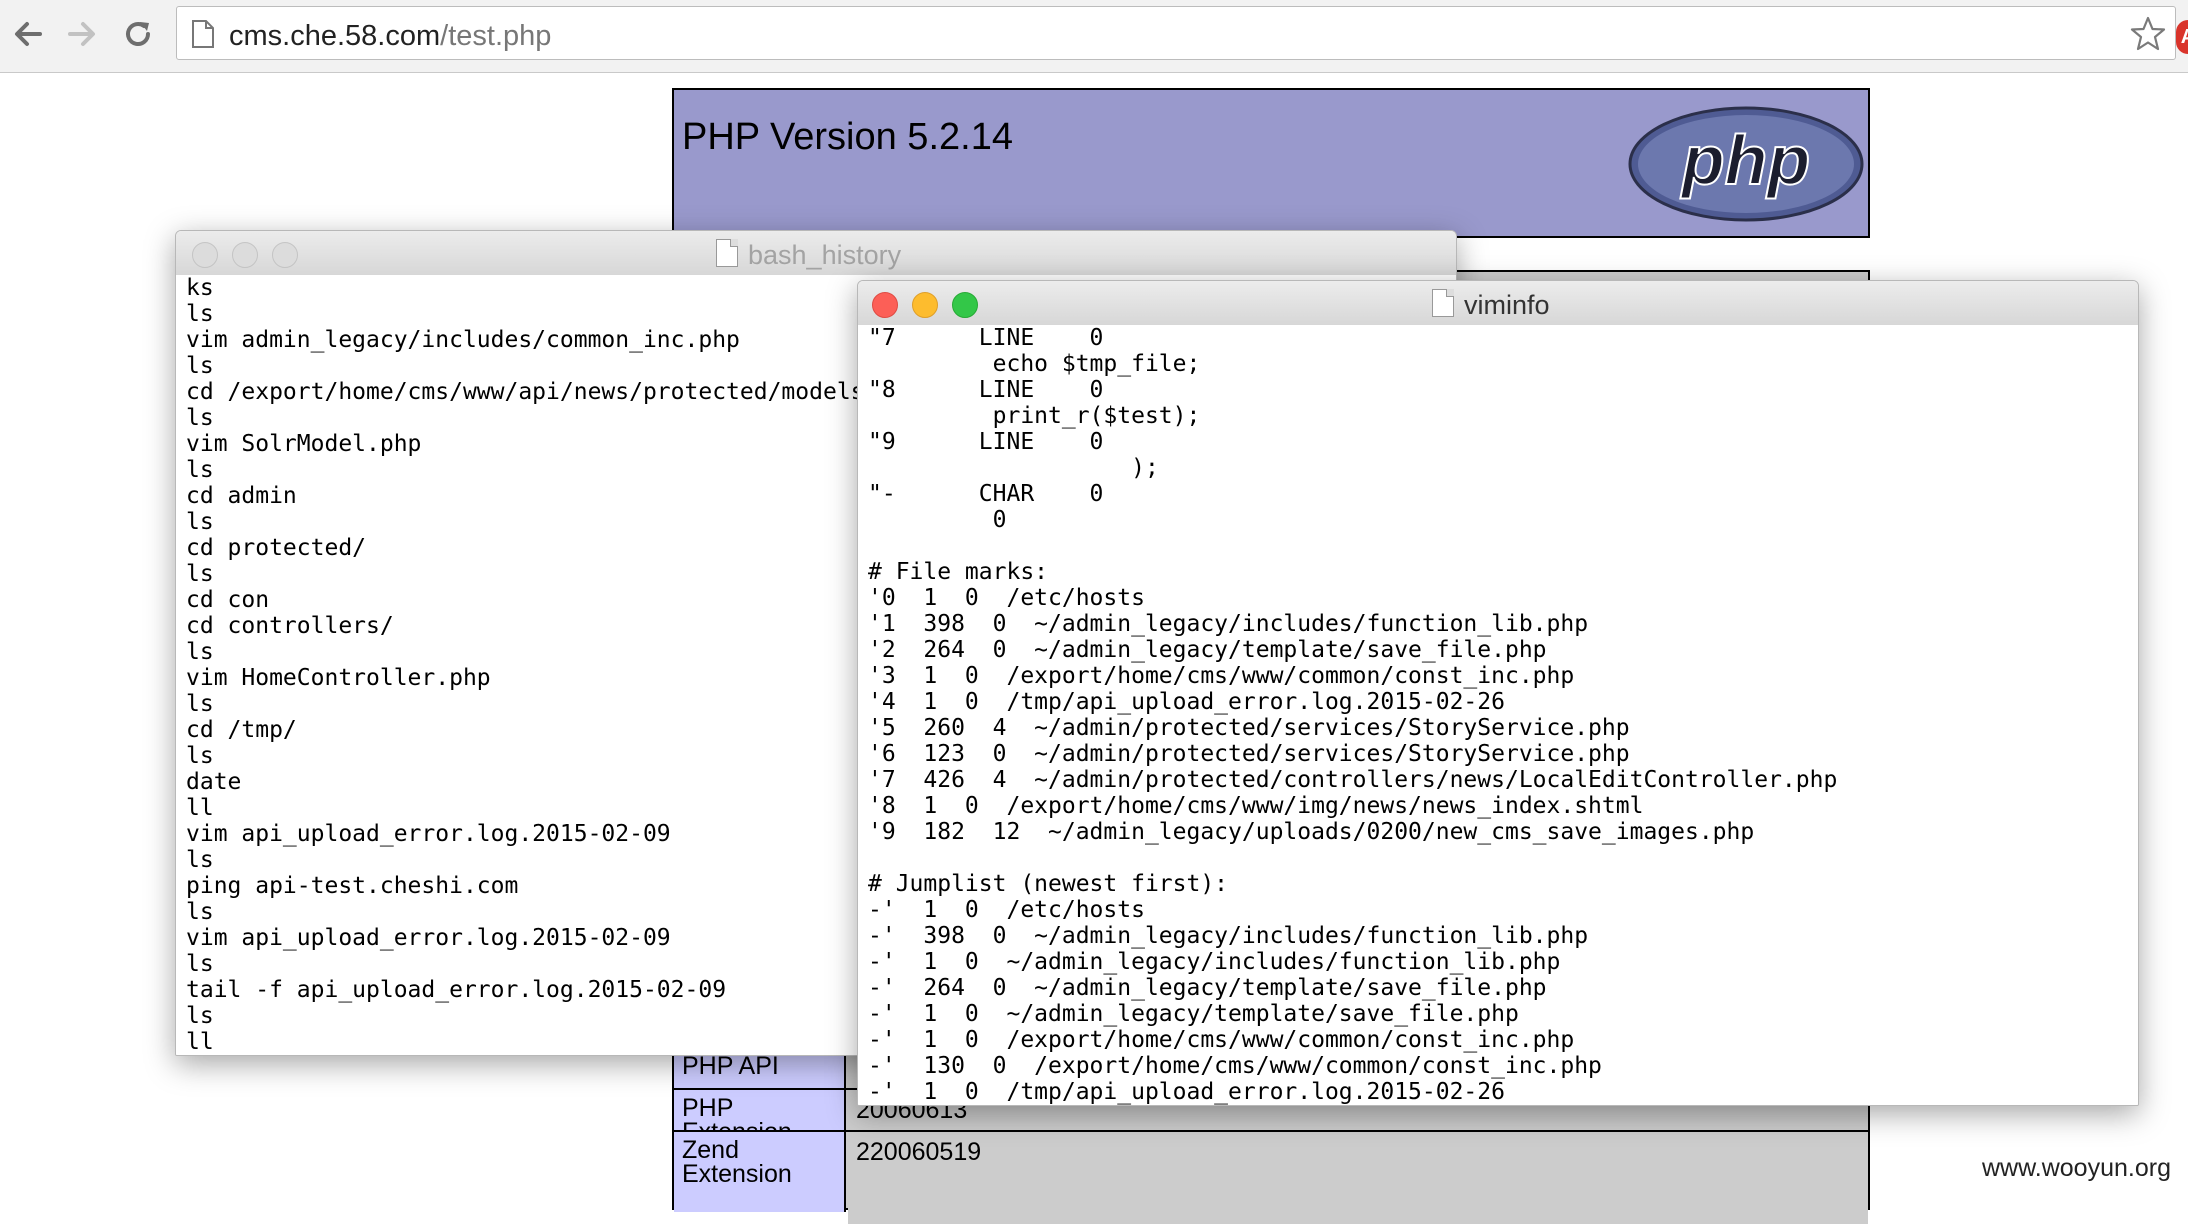 The width and height of the screenshot is (2188, 1224). What do you see at coordinates (937, 520) in the screenshot?
I see `terminal-line: 0` at bounding box center [937, 520].